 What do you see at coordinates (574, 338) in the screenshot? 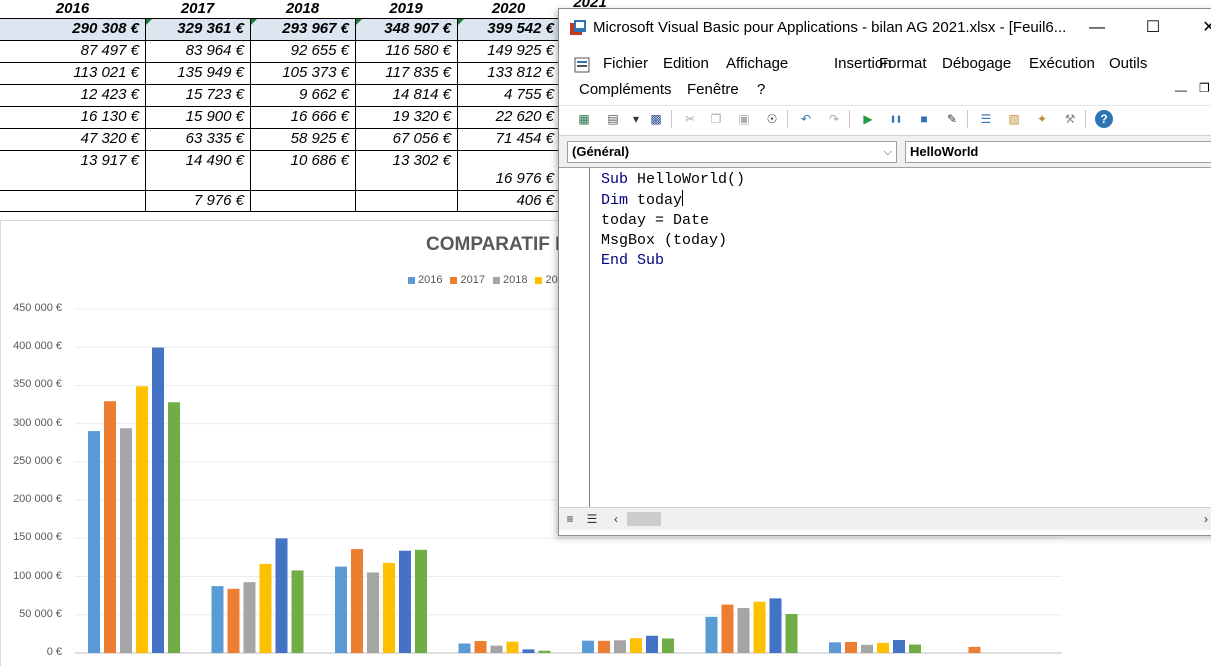
I see `margin-indicator-bar` at bounding box center [574, 338].